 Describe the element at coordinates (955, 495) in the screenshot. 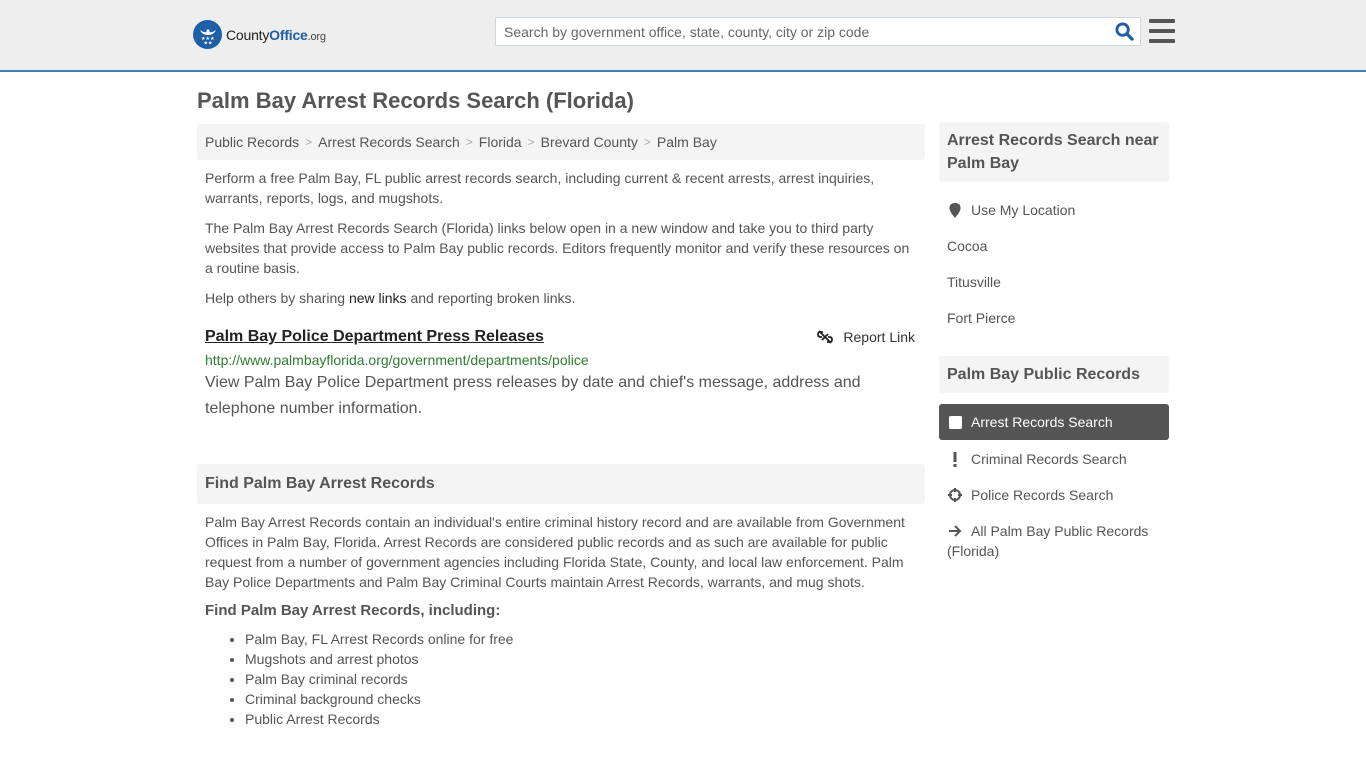

I see `crosshairs-icon` at that location.